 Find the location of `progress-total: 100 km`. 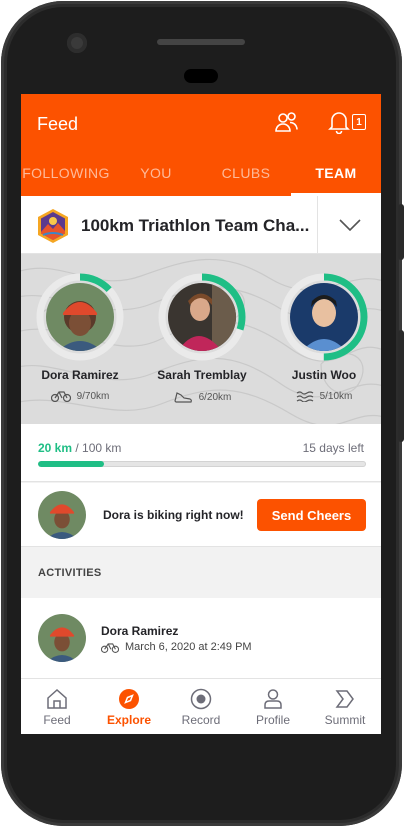

progress-total: 100 km is located at coordinates (102, 448).